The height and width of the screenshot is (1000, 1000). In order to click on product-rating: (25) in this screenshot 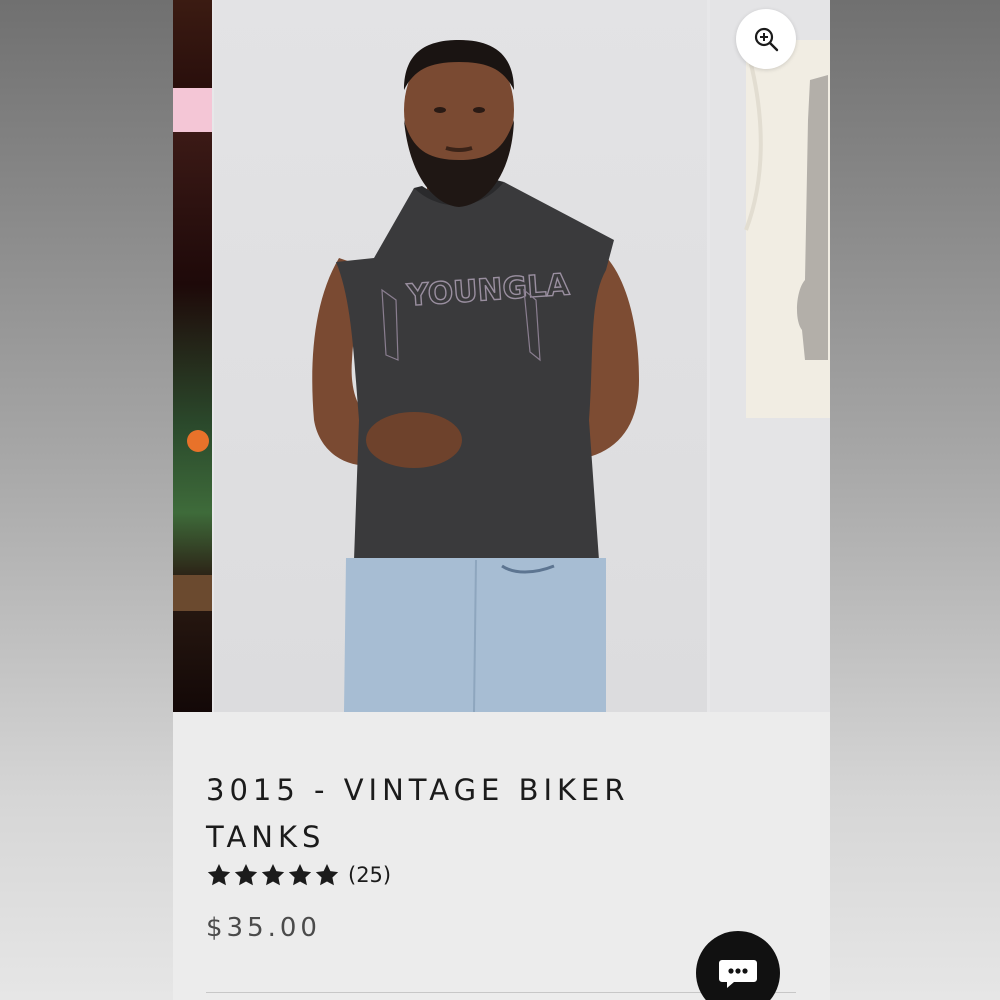, I will do `click(298, 875)`.